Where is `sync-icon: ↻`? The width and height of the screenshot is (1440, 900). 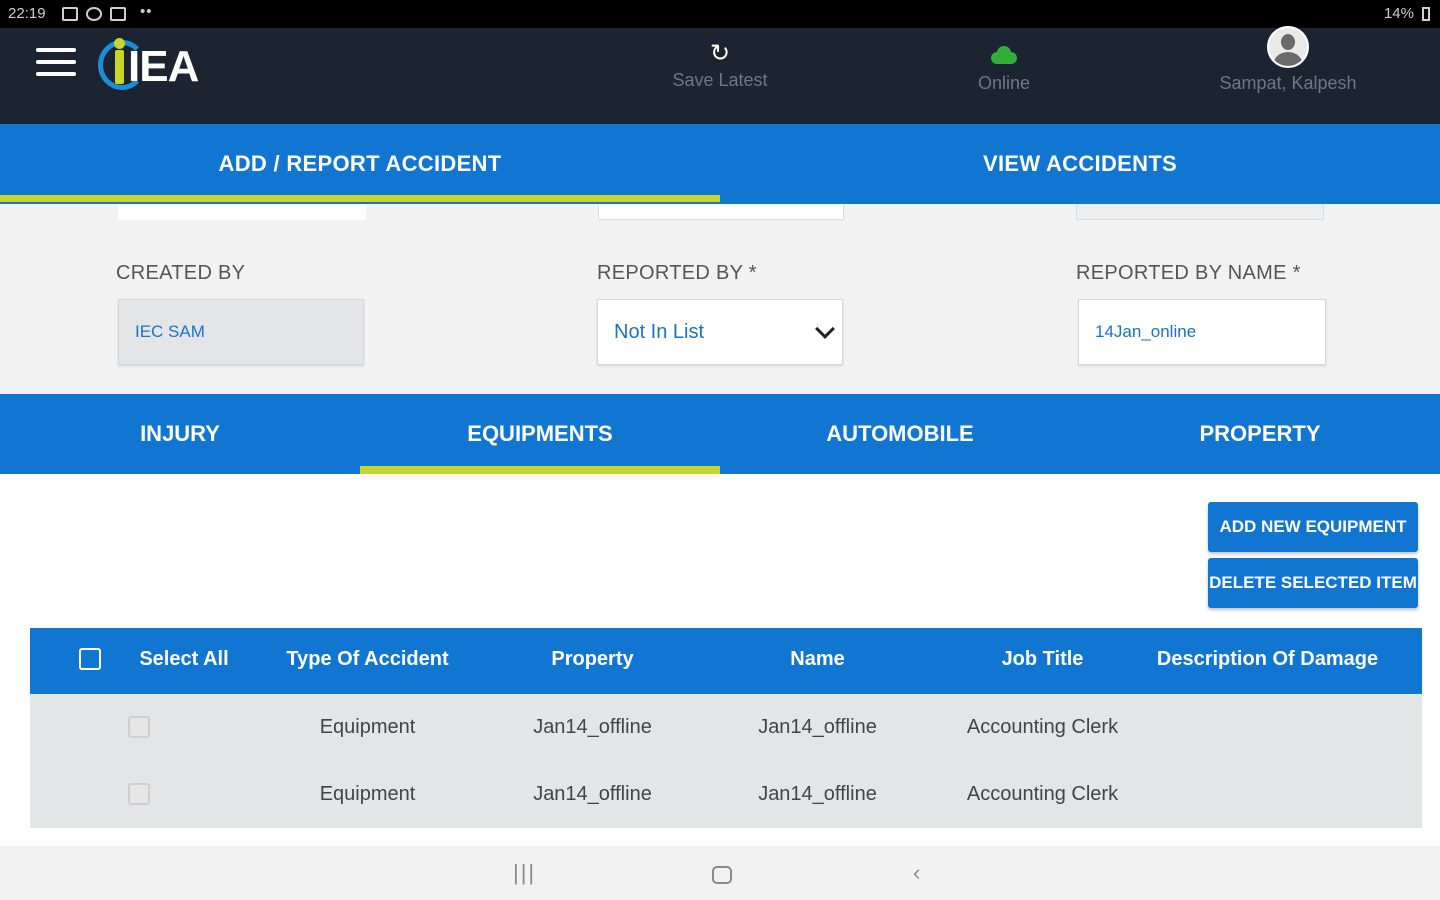
sync-icon: ↻ is located at coordinates (720, 53).